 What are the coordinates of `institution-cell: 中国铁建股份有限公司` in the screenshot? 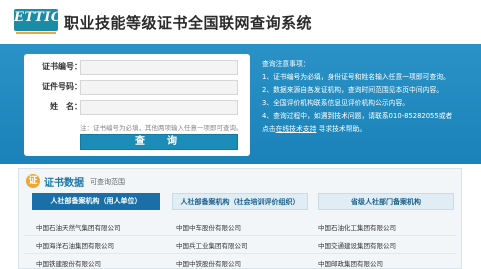 It's located at (68, 263).